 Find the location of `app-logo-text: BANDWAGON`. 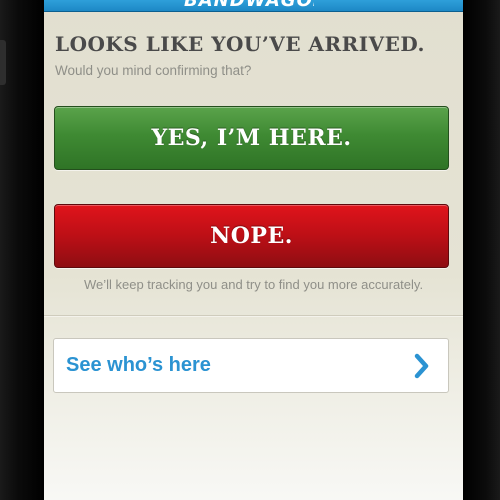

app-logo-text: BANDWAGON is located at coordinates (249, 5).